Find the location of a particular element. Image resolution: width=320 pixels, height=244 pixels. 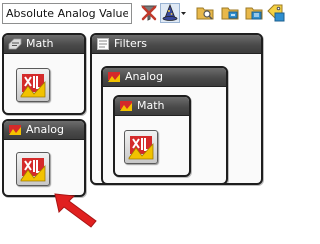

folder-network-icon is located at coordinates (230, 13).